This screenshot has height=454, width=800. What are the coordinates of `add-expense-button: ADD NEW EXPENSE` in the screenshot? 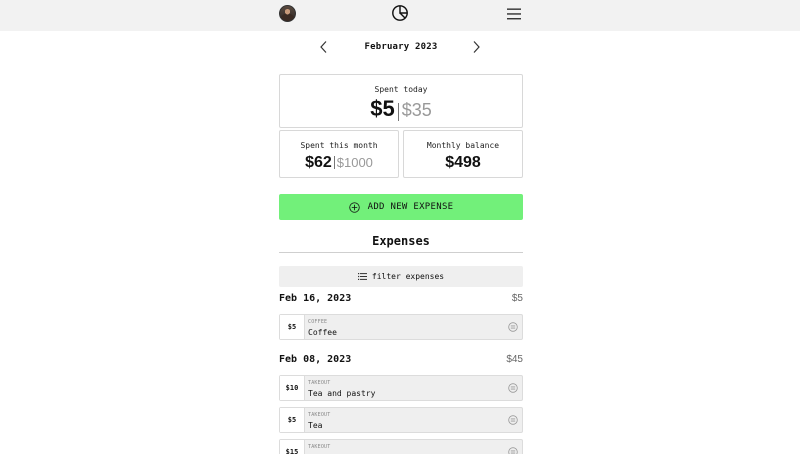 It's located at (401, 207).